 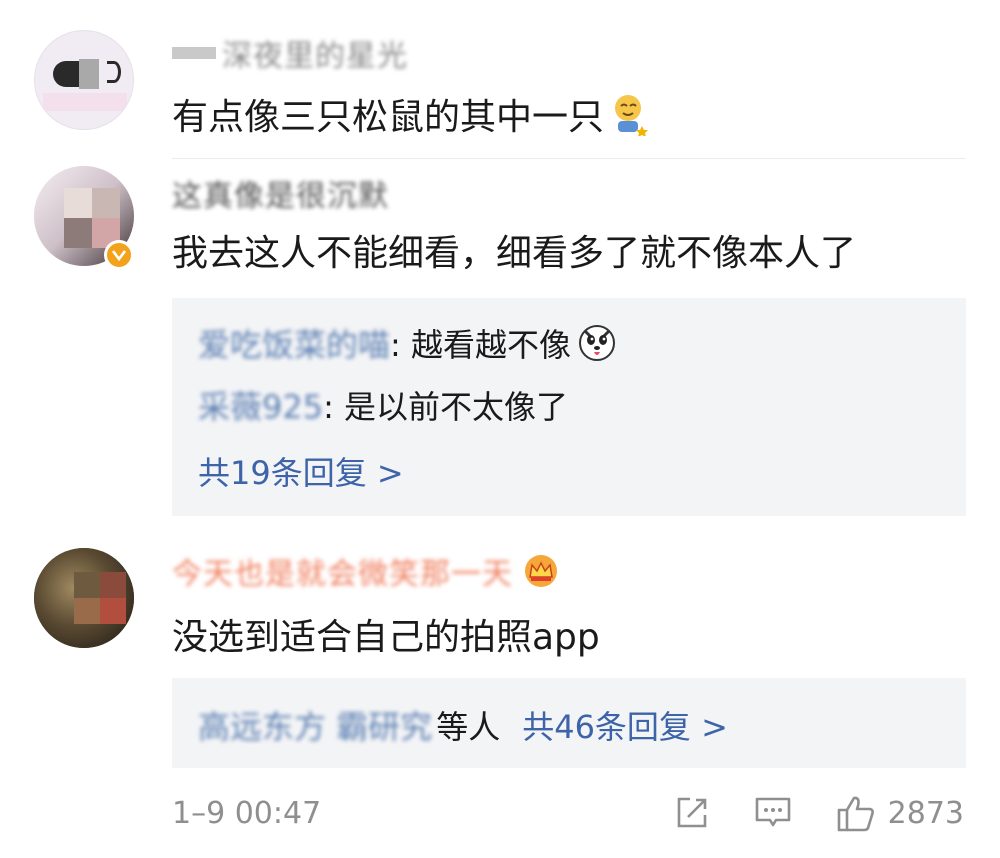 What do you see at coordinates (194, 53) in the screenshot?
I see `name-mosaic` at bounding box center [194, 53].